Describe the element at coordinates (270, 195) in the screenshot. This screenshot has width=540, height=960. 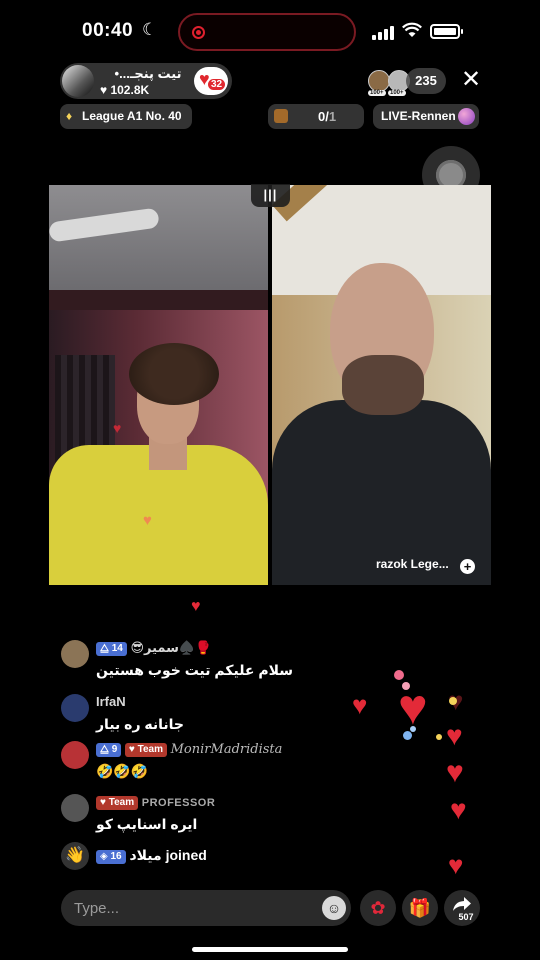
I see `audio-level-icon: |||` at that location.